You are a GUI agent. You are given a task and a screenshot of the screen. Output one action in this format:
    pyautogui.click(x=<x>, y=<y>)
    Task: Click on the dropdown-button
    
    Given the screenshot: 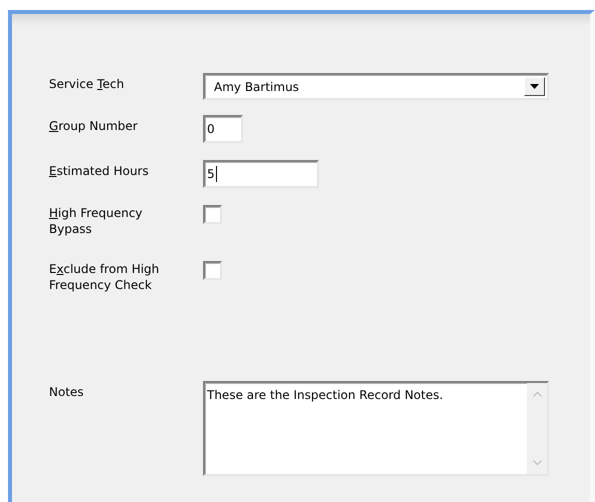 What is the action you would take?
    pyautogui.click(x=534, y=86)
    